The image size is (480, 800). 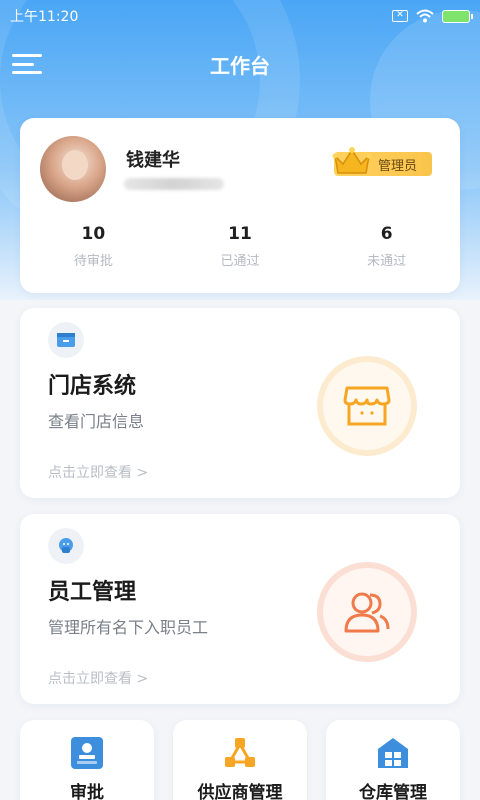 What do you see at coordinates (240, 16) in the screenshot?
I see `status-bar: 上午11:20 ✕` at bounding box center [240, 16].